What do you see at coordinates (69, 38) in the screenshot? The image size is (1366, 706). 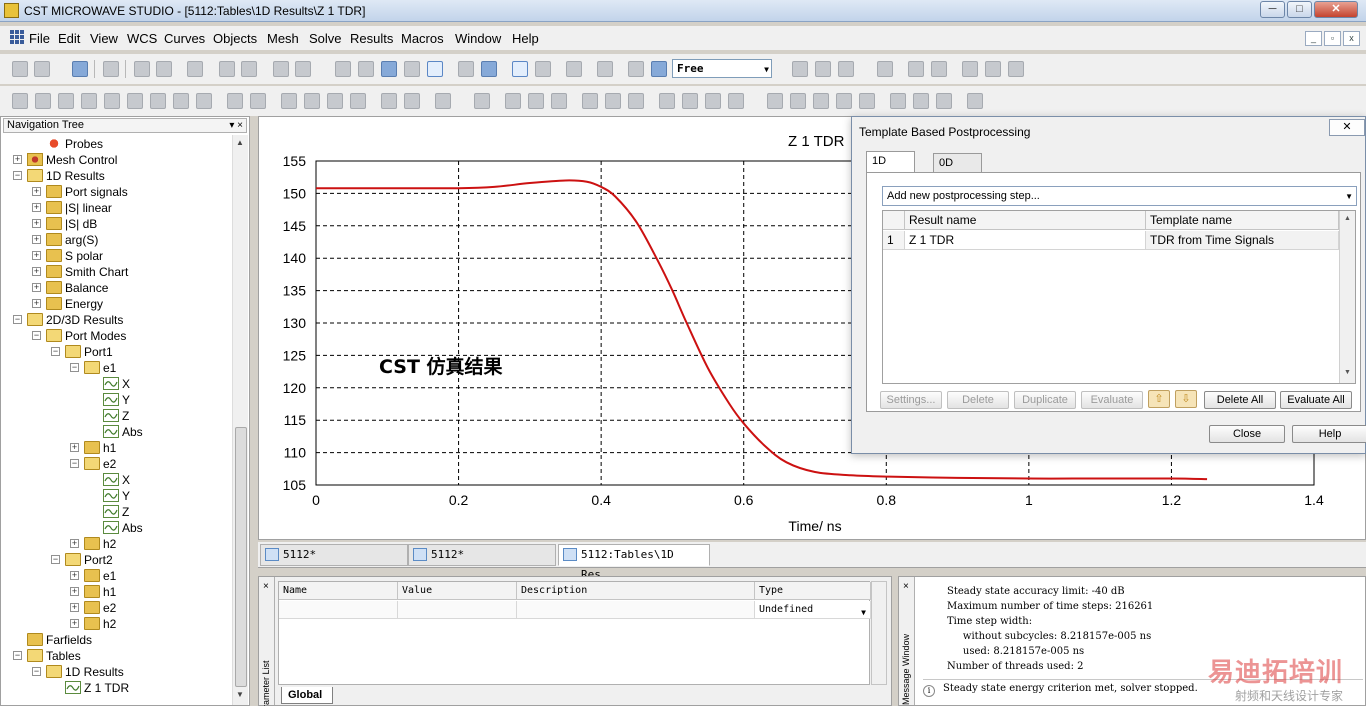 I see `menu-edit: Edit` at bounding box center [69, 38].